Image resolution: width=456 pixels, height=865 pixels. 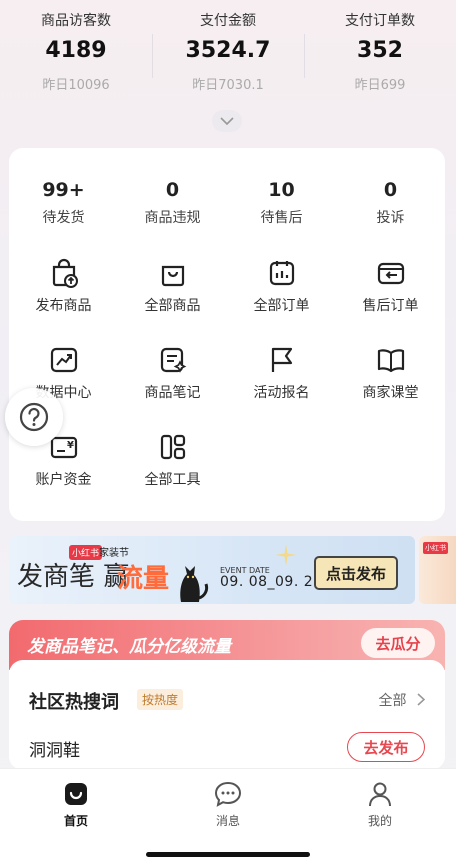 I want to click on chart-icon, so click(x=63, y=360).